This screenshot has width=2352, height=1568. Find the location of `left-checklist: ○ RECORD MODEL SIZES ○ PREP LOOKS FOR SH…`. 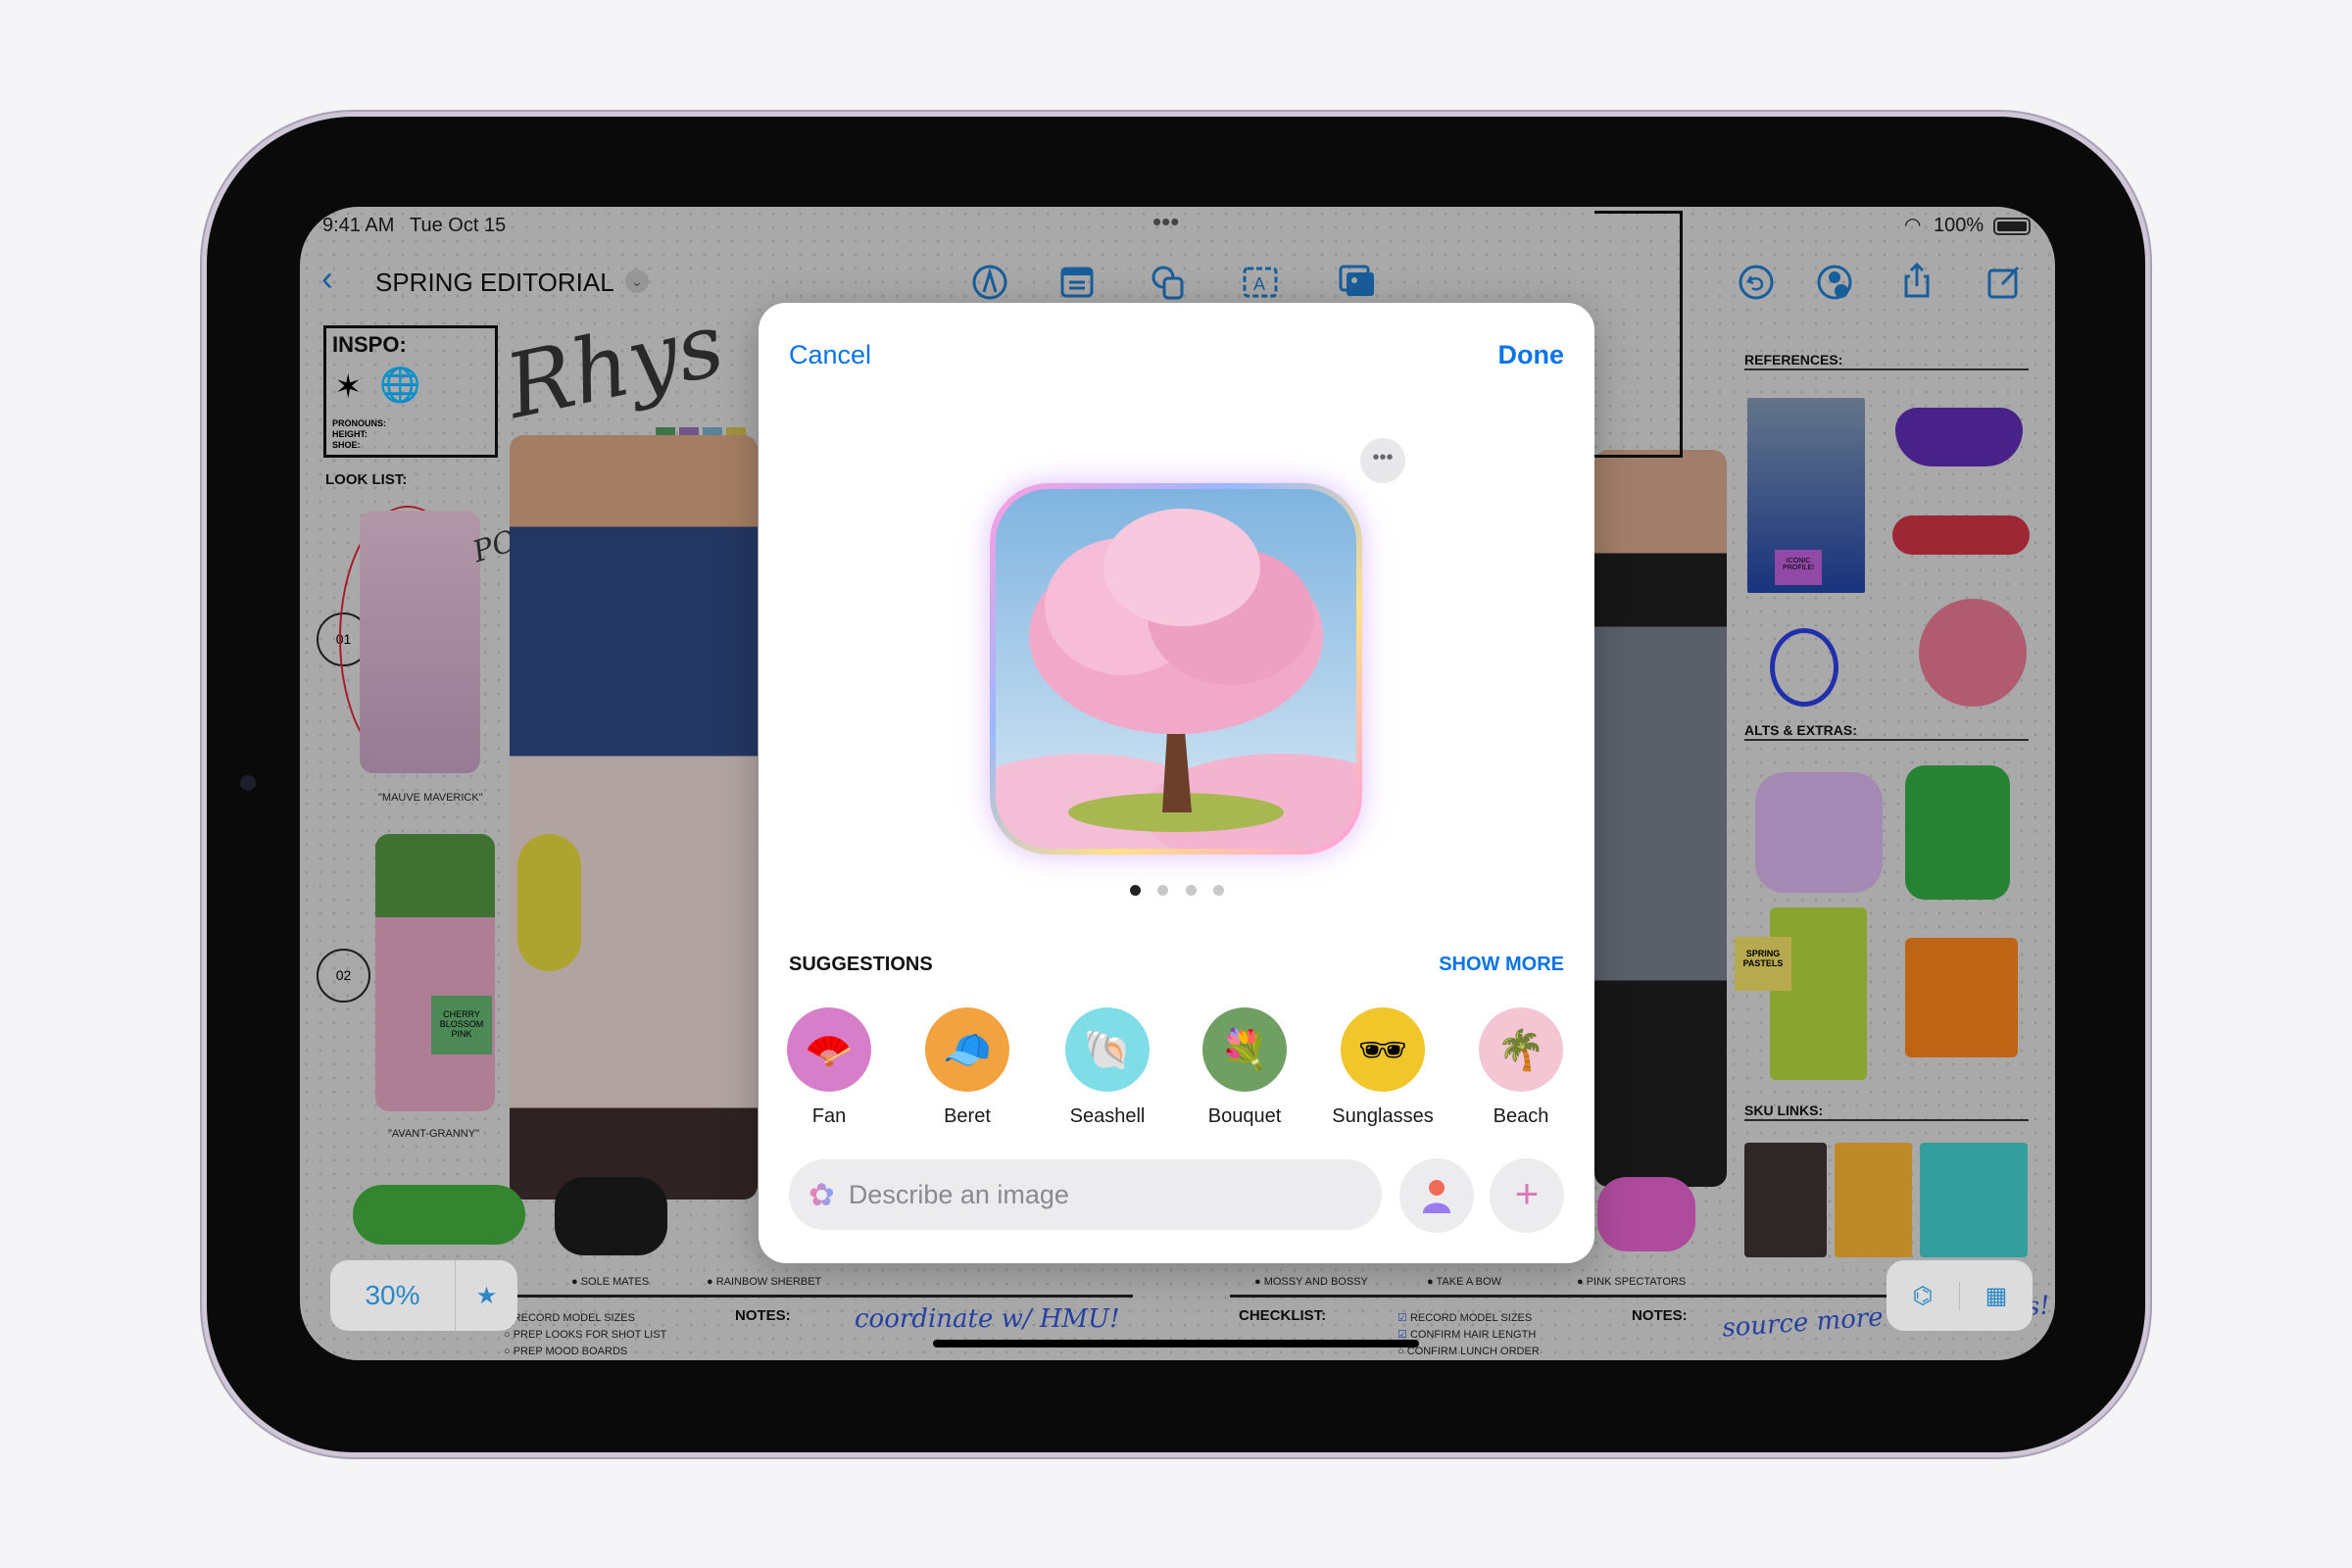

left-checklist: ○ RECORD MODEL SIZES ○ PREP LOOKS FOR SH… is located at coordinates (585, 1335).